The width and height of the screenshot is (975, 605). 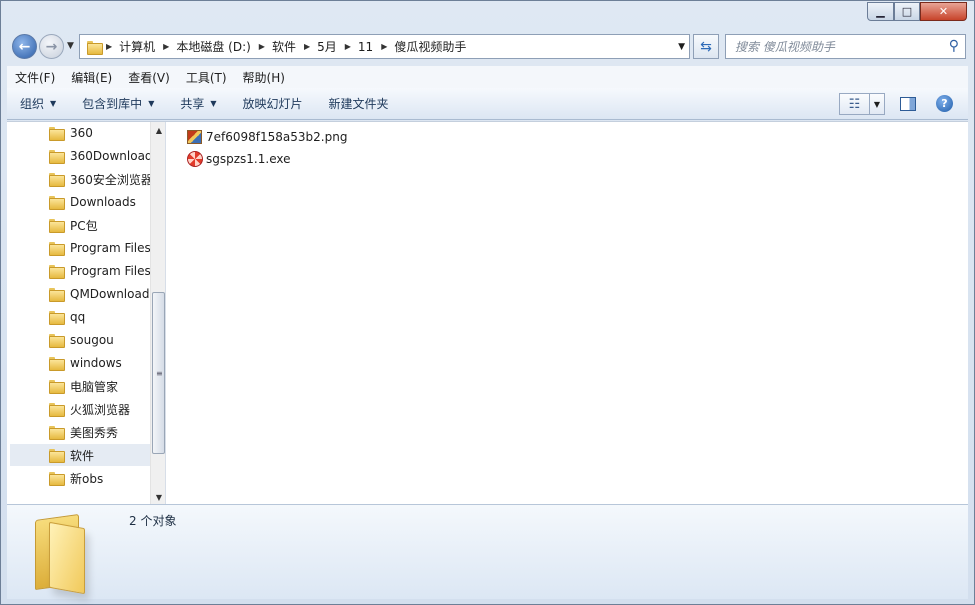 What do you see at coordinates (195, 159) in the screenshot?
I see `exe-file-icon` at bounding box center [195, 159].